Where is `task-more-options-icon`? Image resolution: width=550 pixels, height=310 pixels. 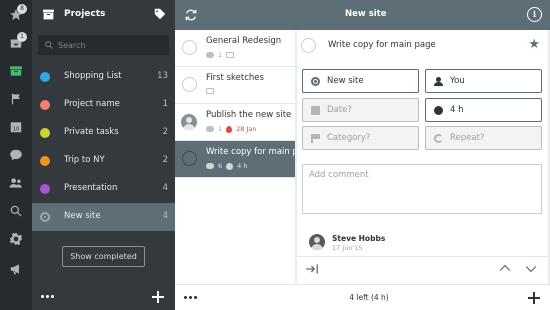 task-more-options-icon is located at coordinates (190, 297).